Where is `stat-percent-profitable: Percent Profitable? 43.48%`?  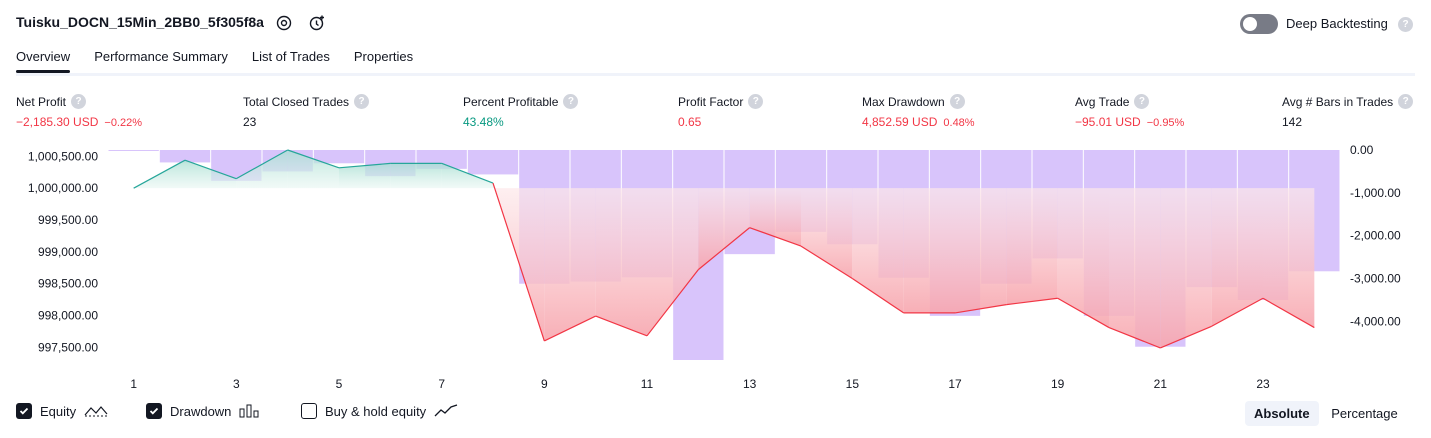
stat-percent-profitable: Percent Profitable? 43.48% is located at coordinates (521, 111).